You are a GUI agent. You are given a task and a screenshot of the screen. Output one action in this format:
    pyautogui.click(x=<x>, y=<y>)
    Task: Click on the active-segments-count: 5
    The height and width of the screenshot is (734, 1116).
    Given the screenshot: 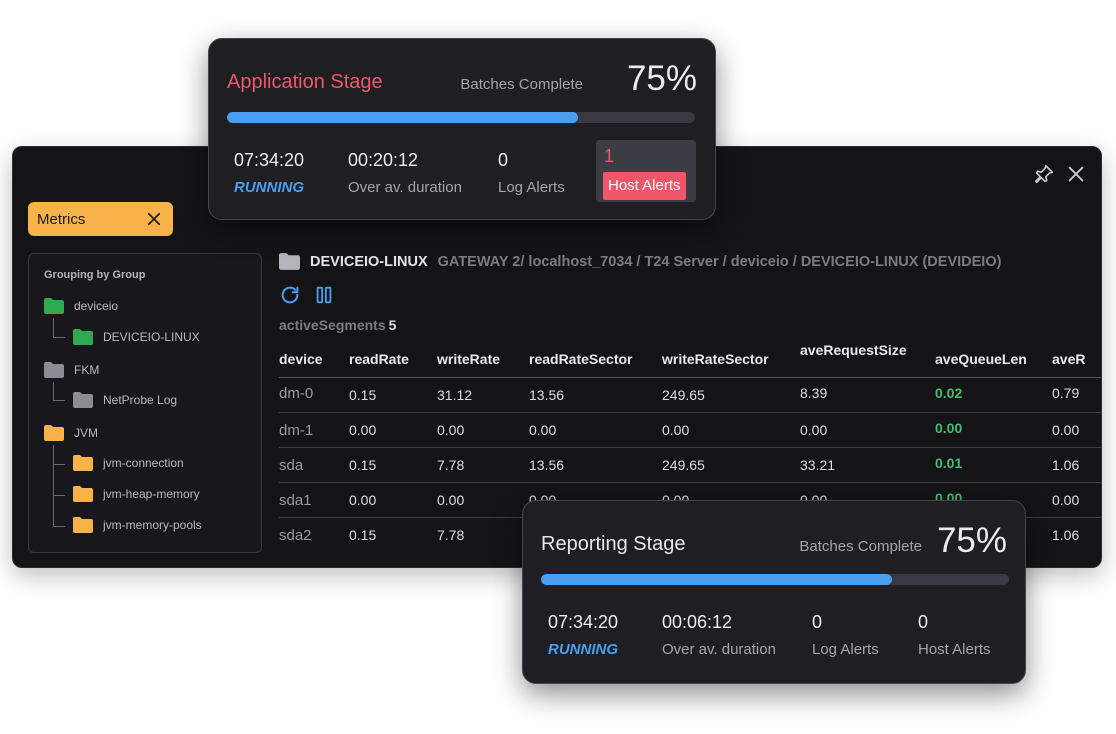 What is the action you would take?
    pyautogui.click(x=392, y=325)
    